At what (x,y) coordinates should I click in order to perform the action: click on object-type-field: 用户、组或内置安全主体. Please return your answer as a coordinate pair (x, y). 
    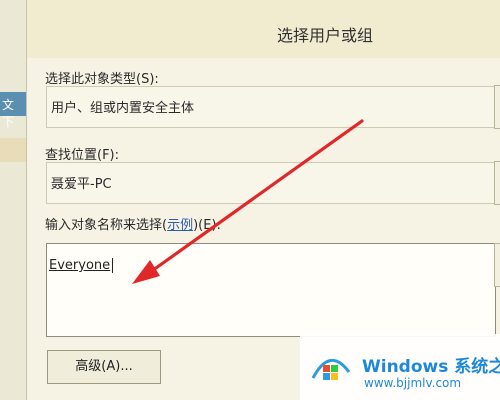
    Looking at the image, I should click on (271, 107).